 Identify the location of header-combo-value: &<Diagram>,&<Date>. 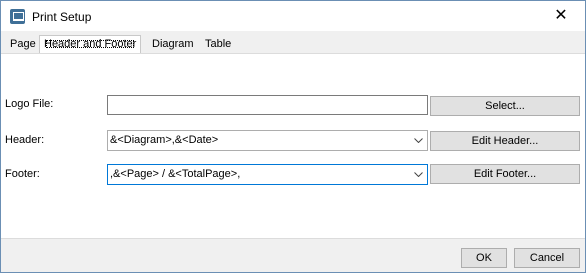
(164, 140).